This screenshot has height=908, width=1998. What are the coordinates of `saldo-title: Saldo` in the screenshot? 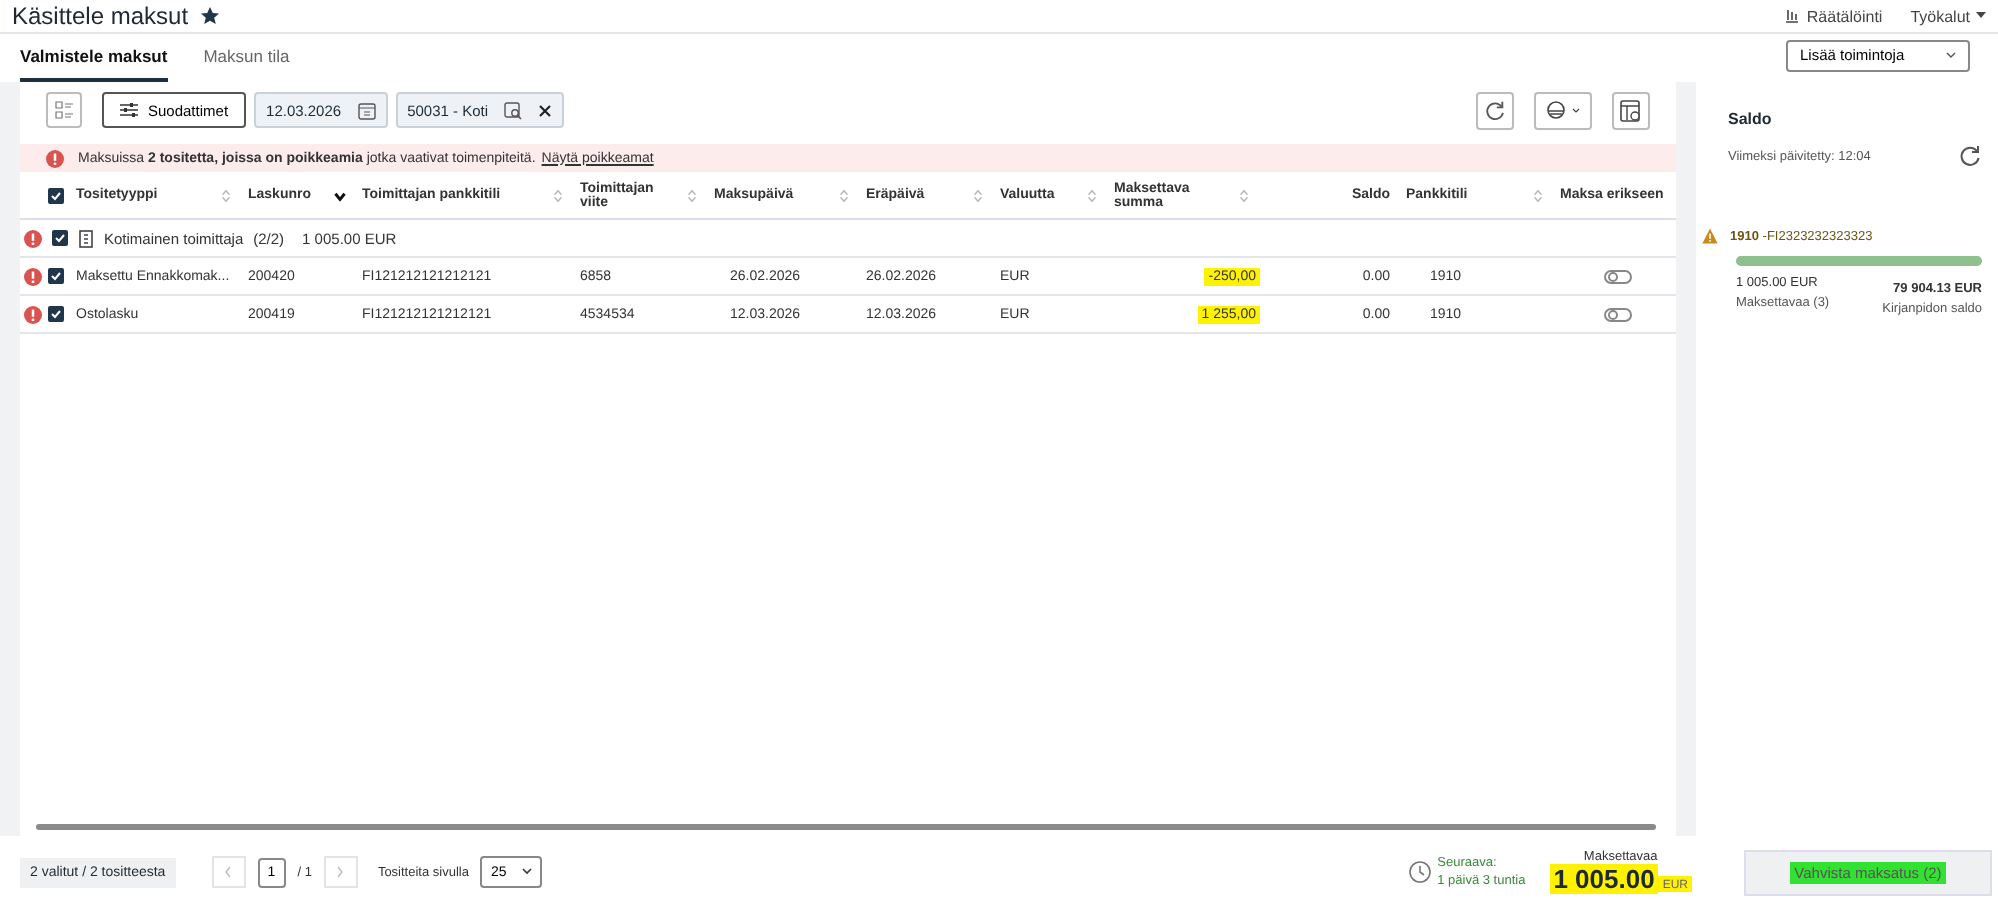 It's located at (1751, 119).